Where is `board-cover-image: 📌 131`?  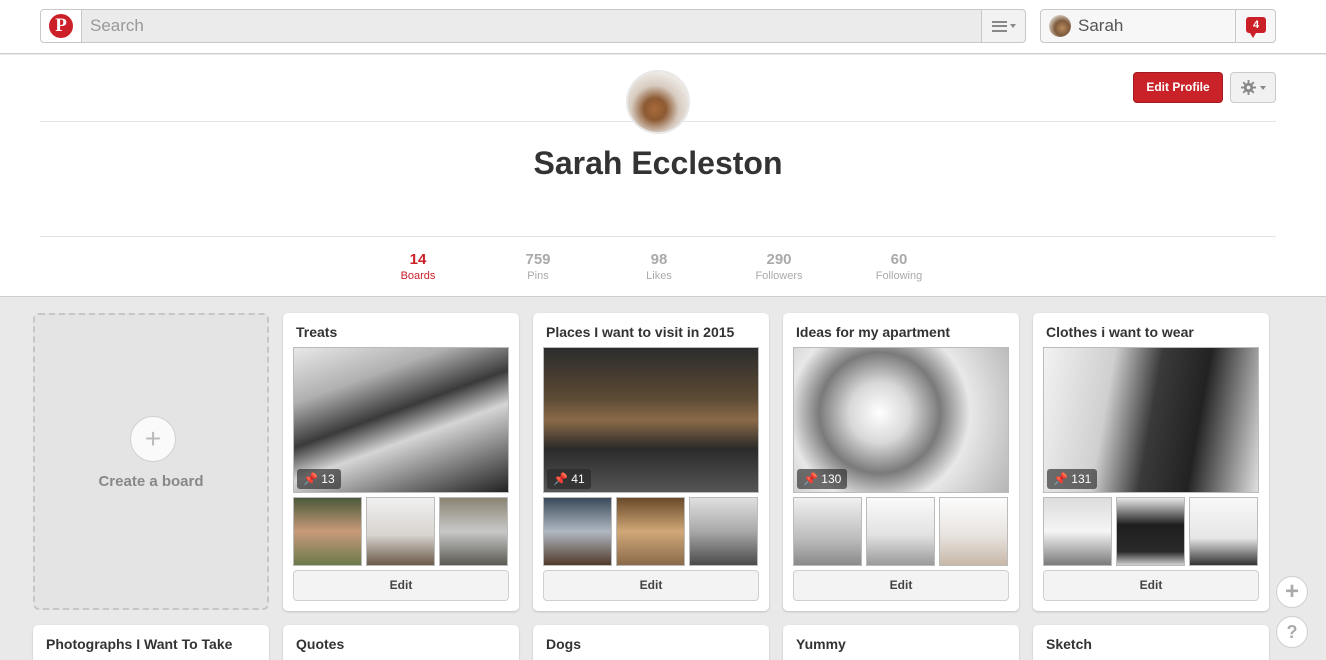
board-cover-image: 📌 131 is located at coordinates (1151, 420).